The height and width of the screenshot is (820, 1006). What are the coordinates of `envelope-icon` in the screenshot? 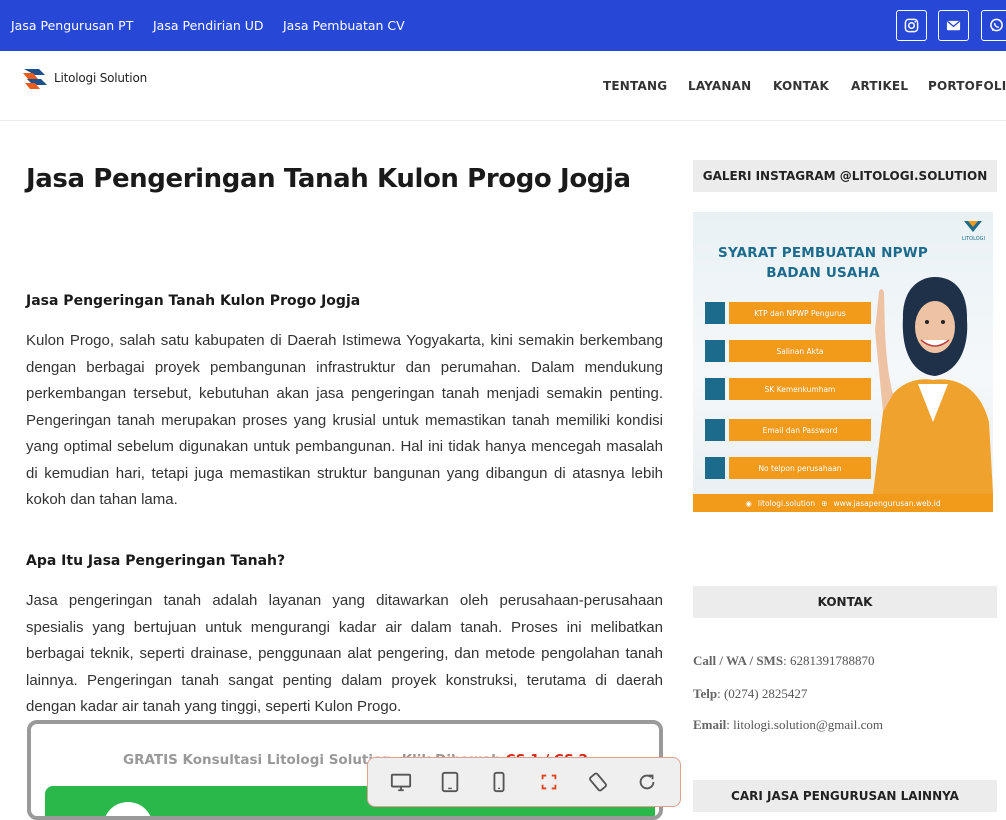 It's located at (953, 25).